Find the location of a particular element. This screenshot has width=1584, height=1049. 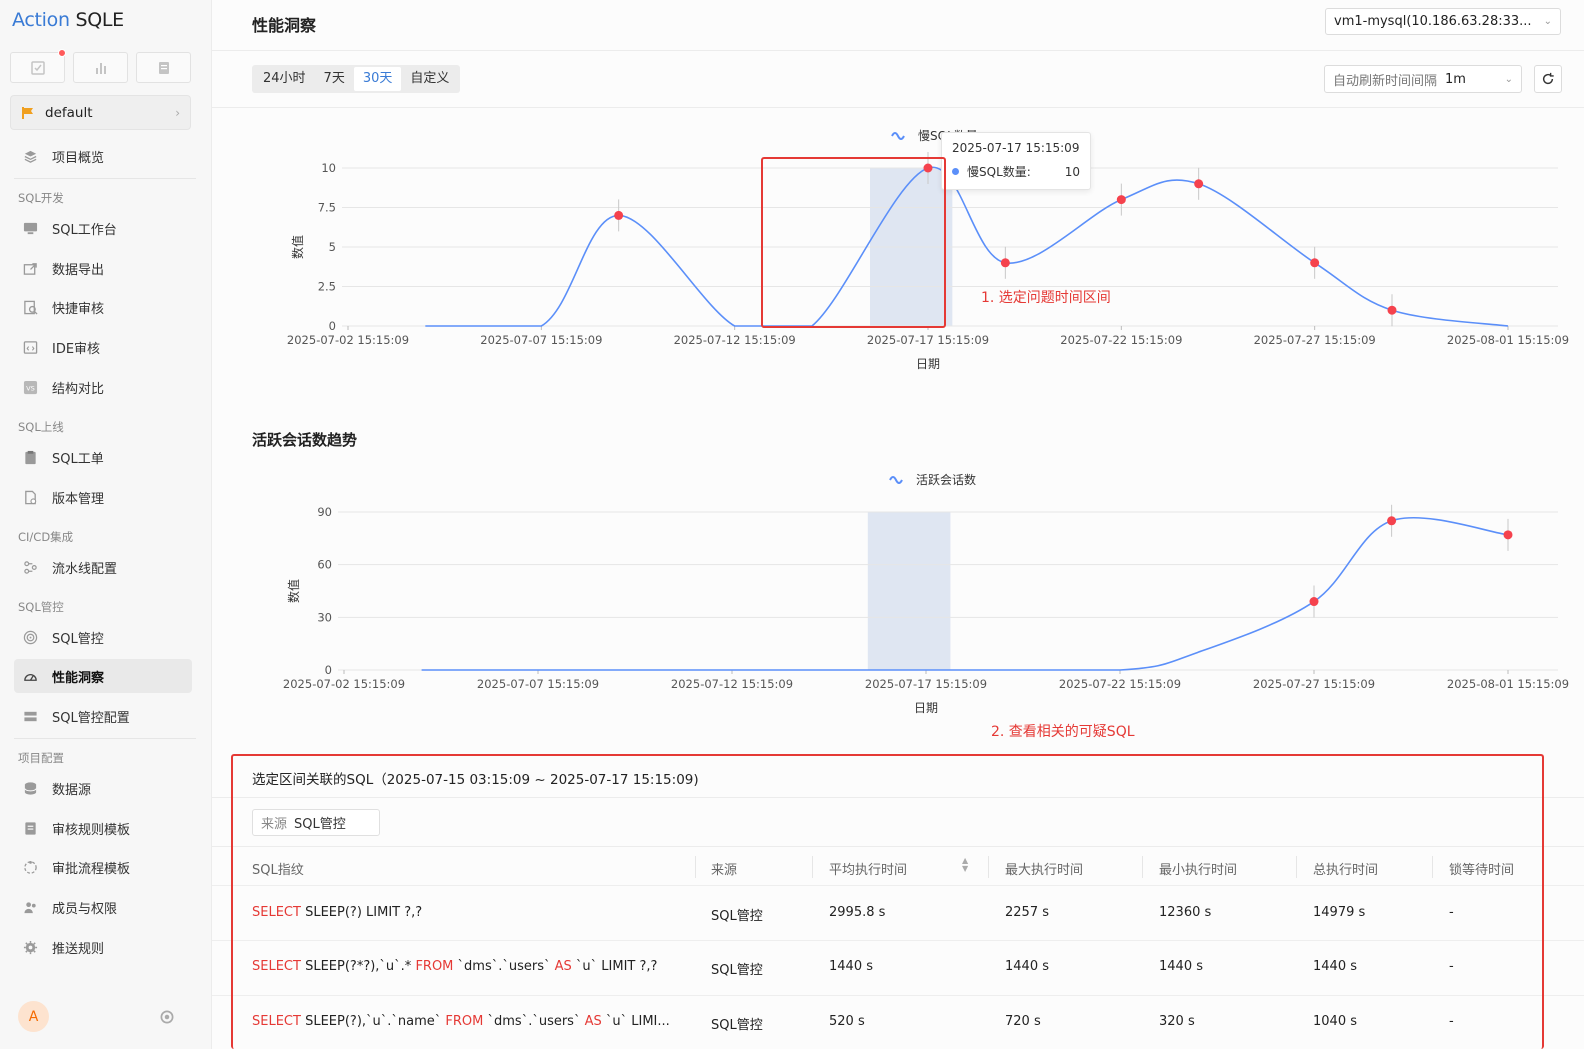

series-line is located at coordinates (965, 593).